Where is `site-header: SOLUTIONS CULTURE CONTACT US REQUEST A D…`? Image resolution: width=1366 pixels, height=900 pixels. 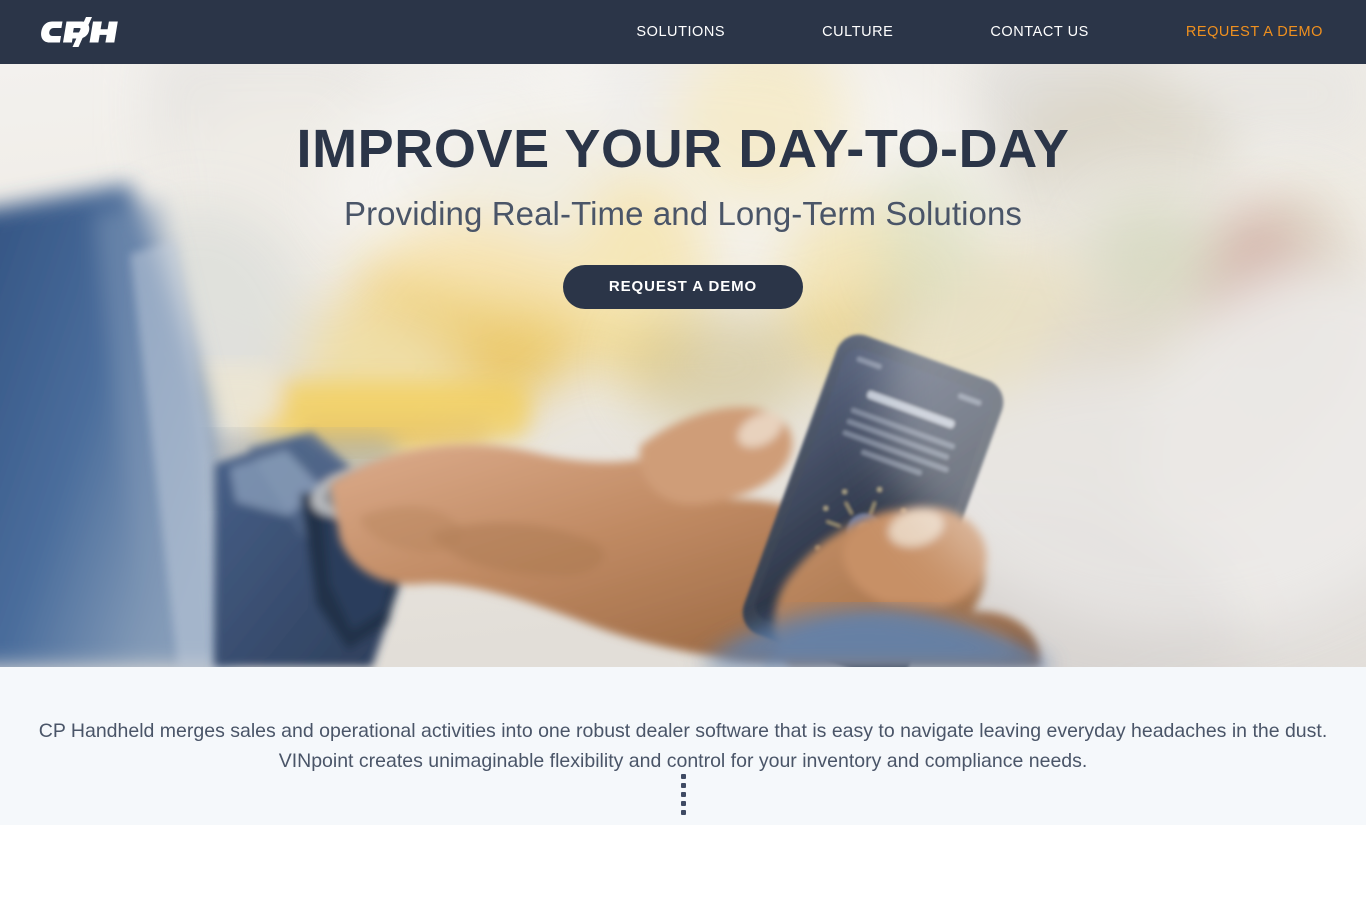 site-header: SOLUTIONS CULTURE CONTACT US REQUEST A D… is located at coordinates (683, 32).